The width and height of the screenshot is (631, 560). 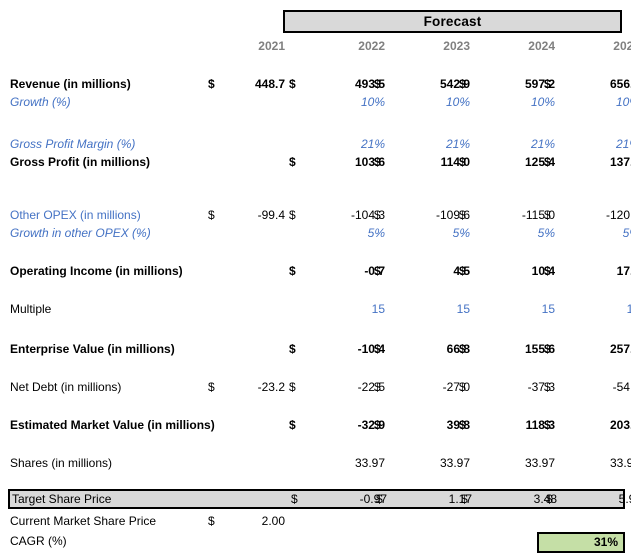 I want to click on growth-value-2025: 10%, so click(x=598, y=102).